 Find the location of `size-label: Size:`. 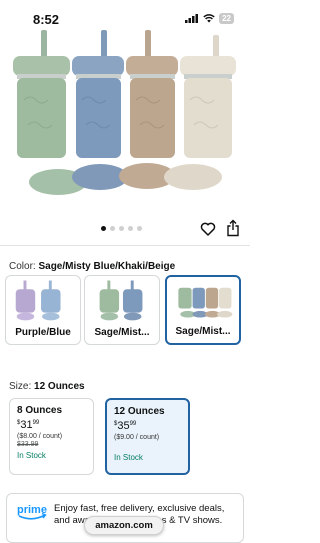

size-label: Size: is located at coordinates (20, 386).